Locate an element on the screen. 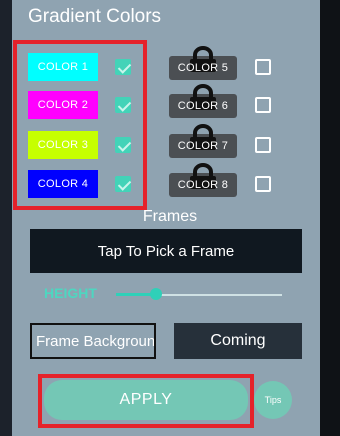 This screenshot has height=436, width=340. color-5-label: COLOR 5 is located at coordinates (203, 68).